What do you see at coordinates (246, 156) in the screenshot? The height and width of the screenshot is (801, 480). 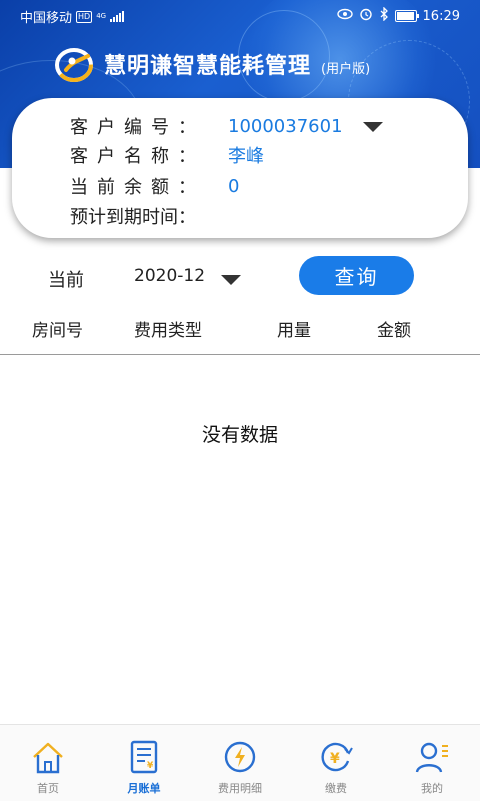 I see `customer-name-value: 李峰` at bounding box center [246, 156].